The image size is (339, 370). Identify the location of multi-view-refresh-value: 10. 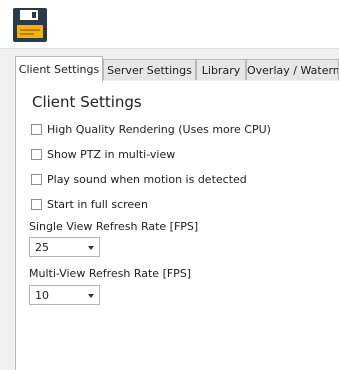
(42, 295).